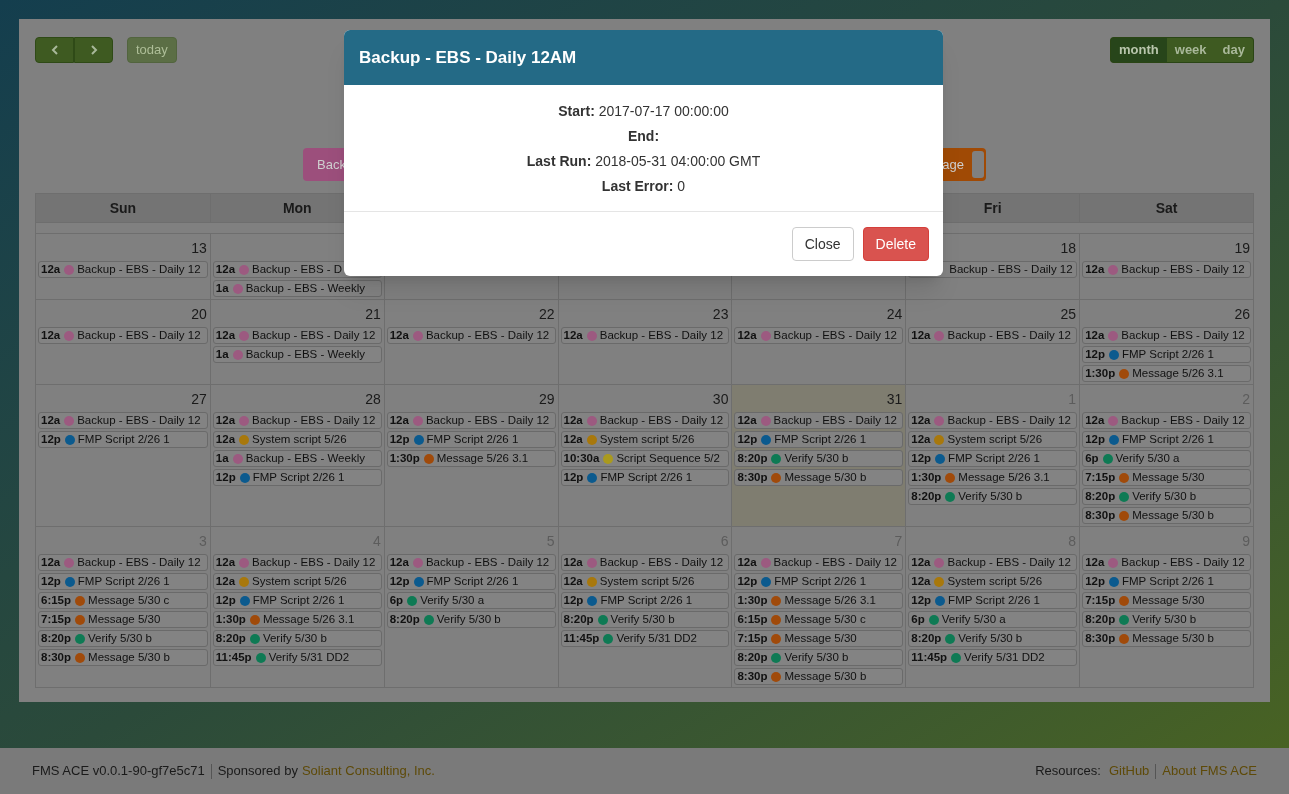 Image resolution: width=1289 pixels, height=794 pixels. I want to click on calendar-event: 10:30a Script Sequence 5/2, so click(645, 458).